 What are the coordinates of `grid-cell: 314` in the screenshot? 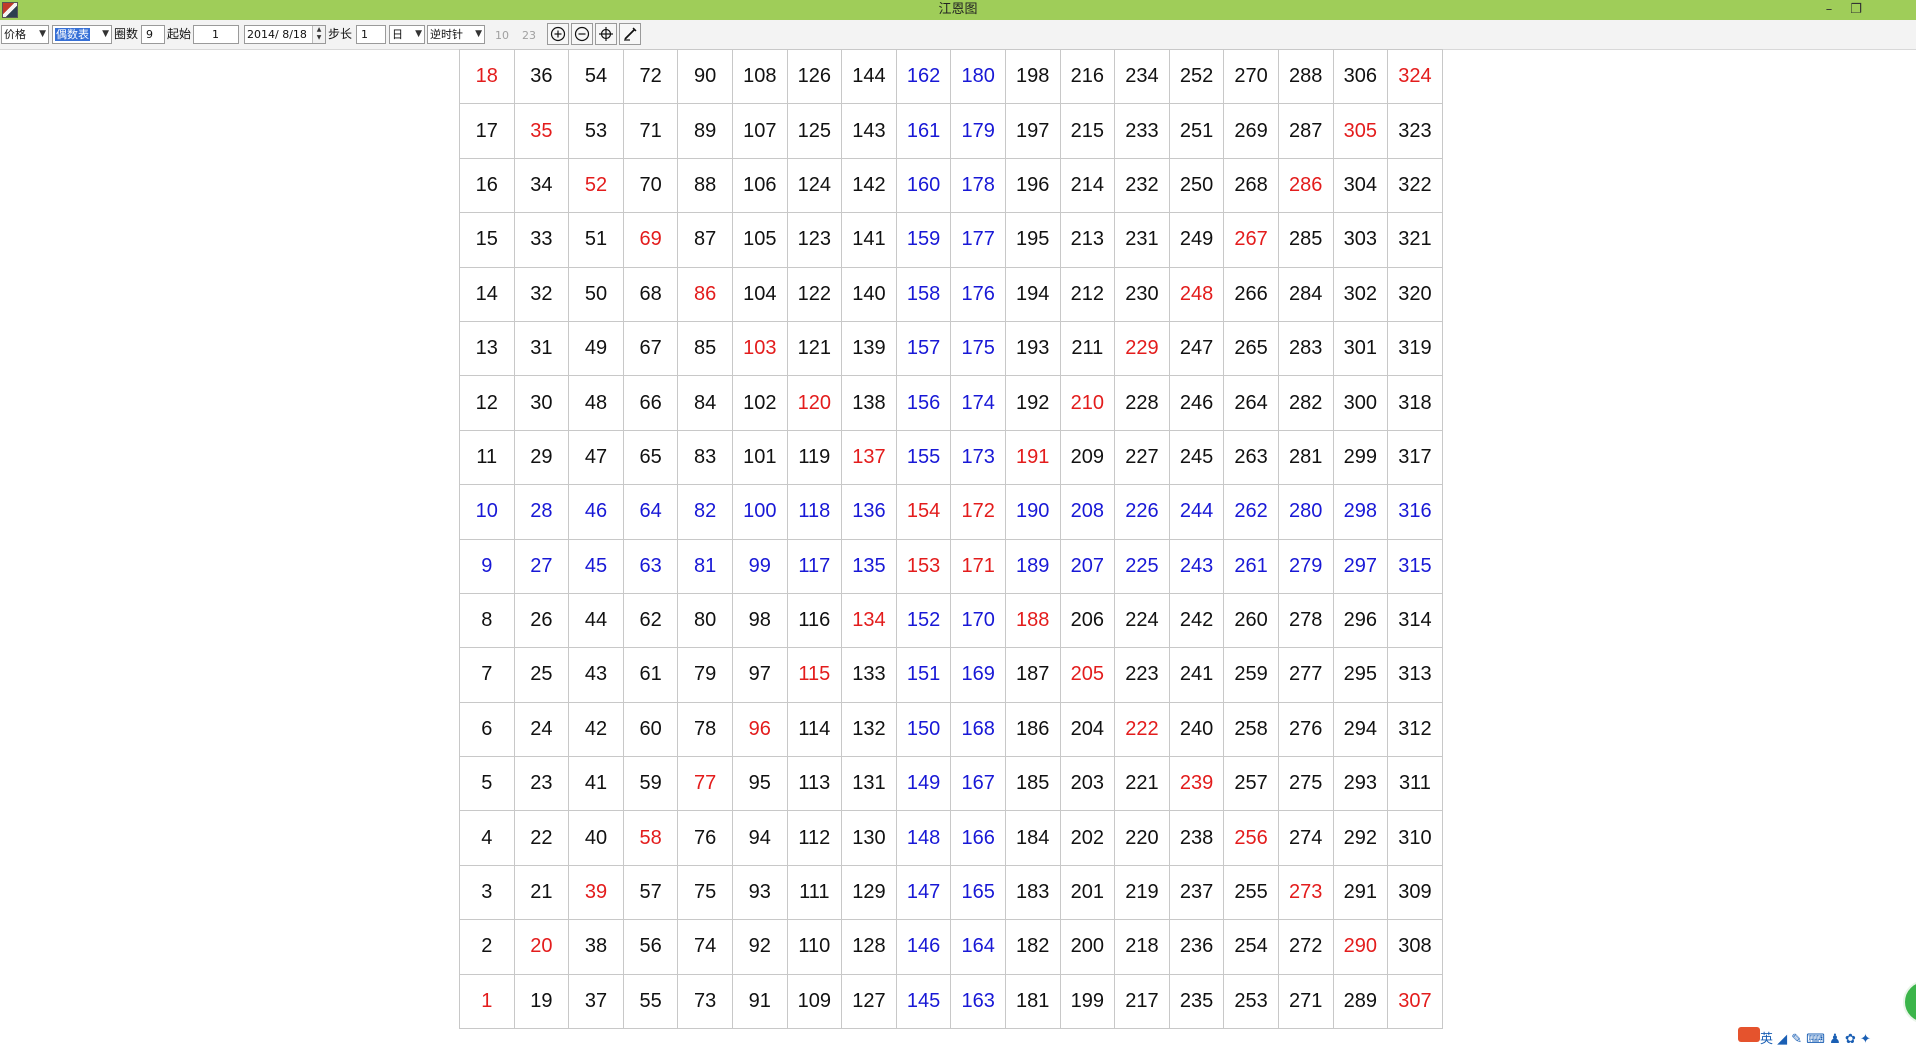 It's located at (1415, 620).